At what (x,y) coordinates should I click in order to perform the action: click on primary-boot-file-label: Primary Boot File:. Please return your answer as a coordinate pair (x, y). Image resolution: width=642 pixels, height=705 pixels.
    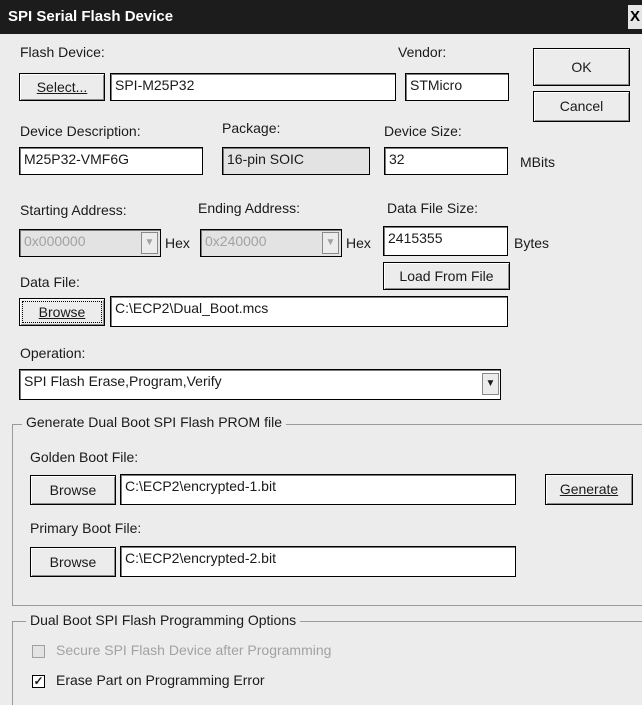
    Looking at the image, I should click on (86, 528).